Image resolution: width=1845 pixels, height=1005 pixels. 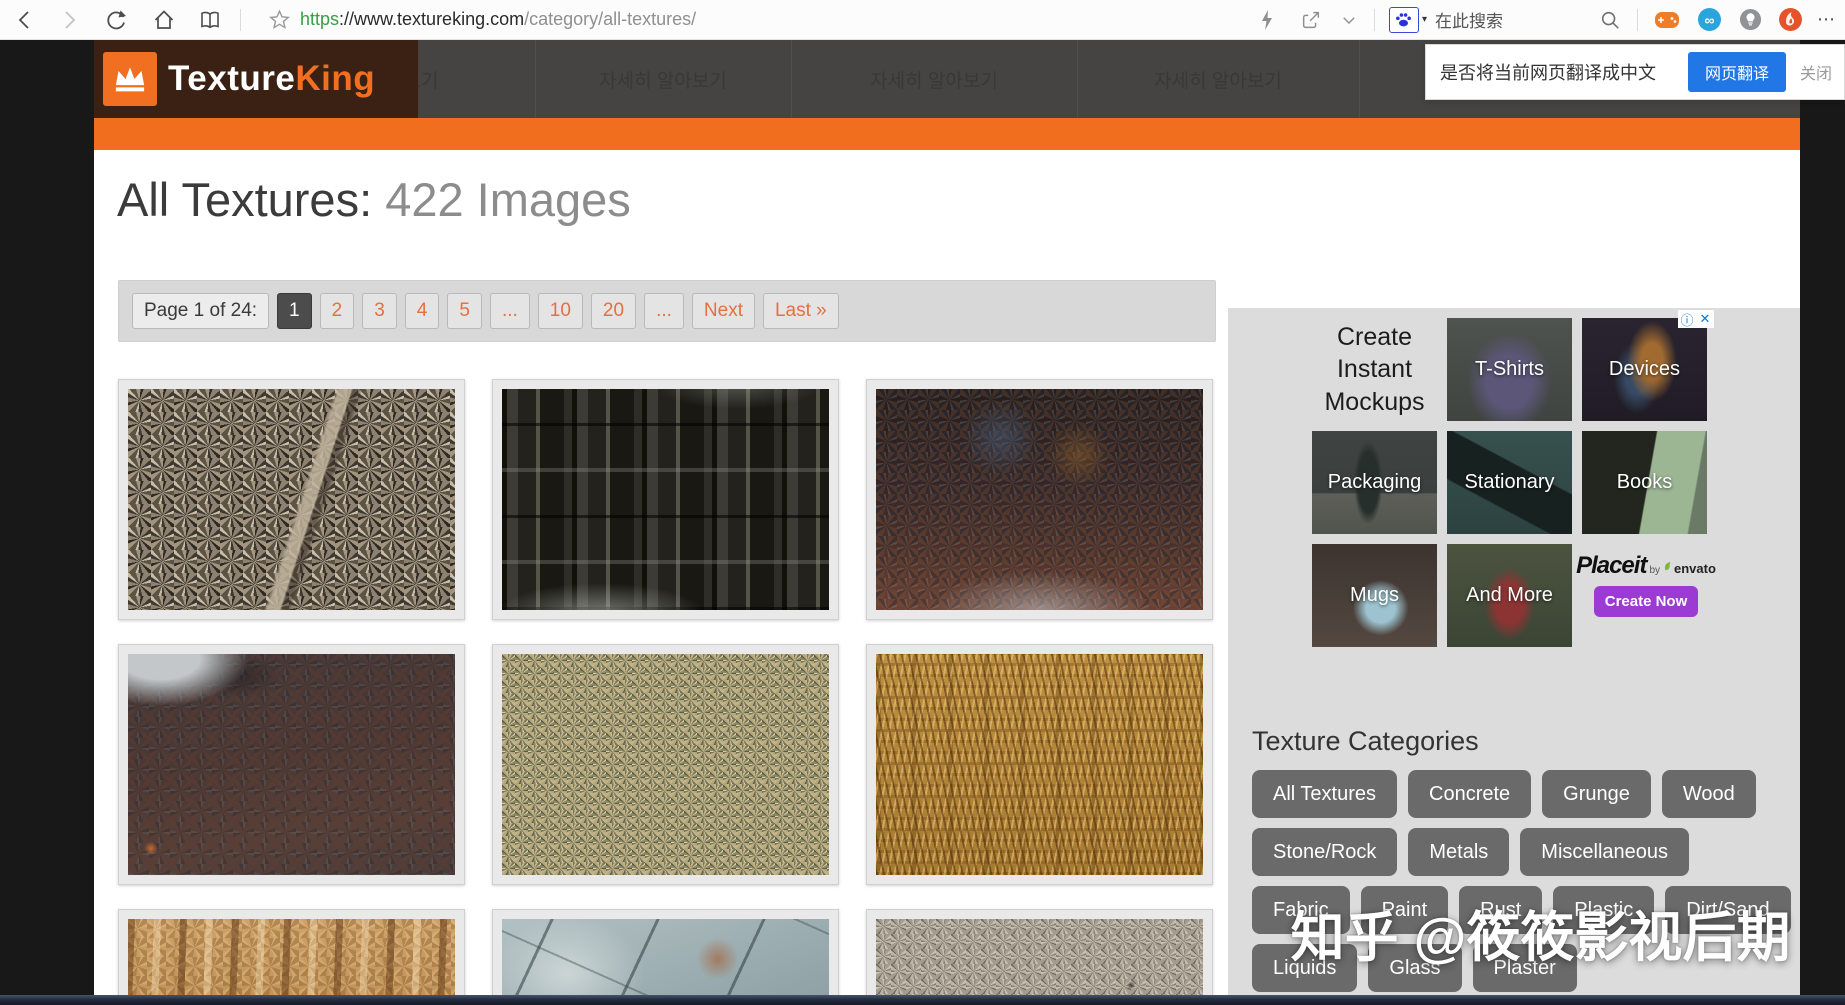 I want to click on pagination-page-20: 20, so click(x=613, y=311).